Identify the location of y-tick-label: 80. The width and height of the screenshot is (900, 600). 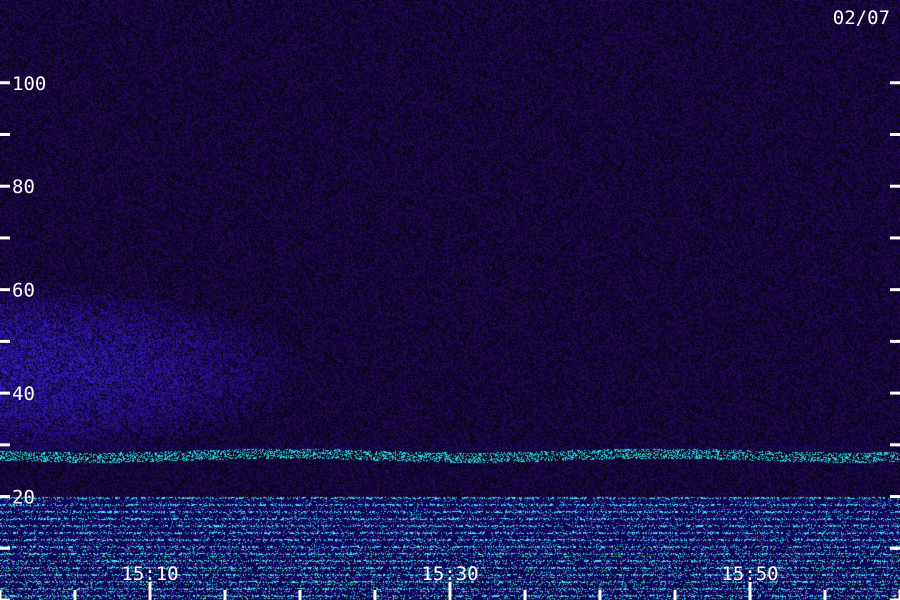
(23, 187).